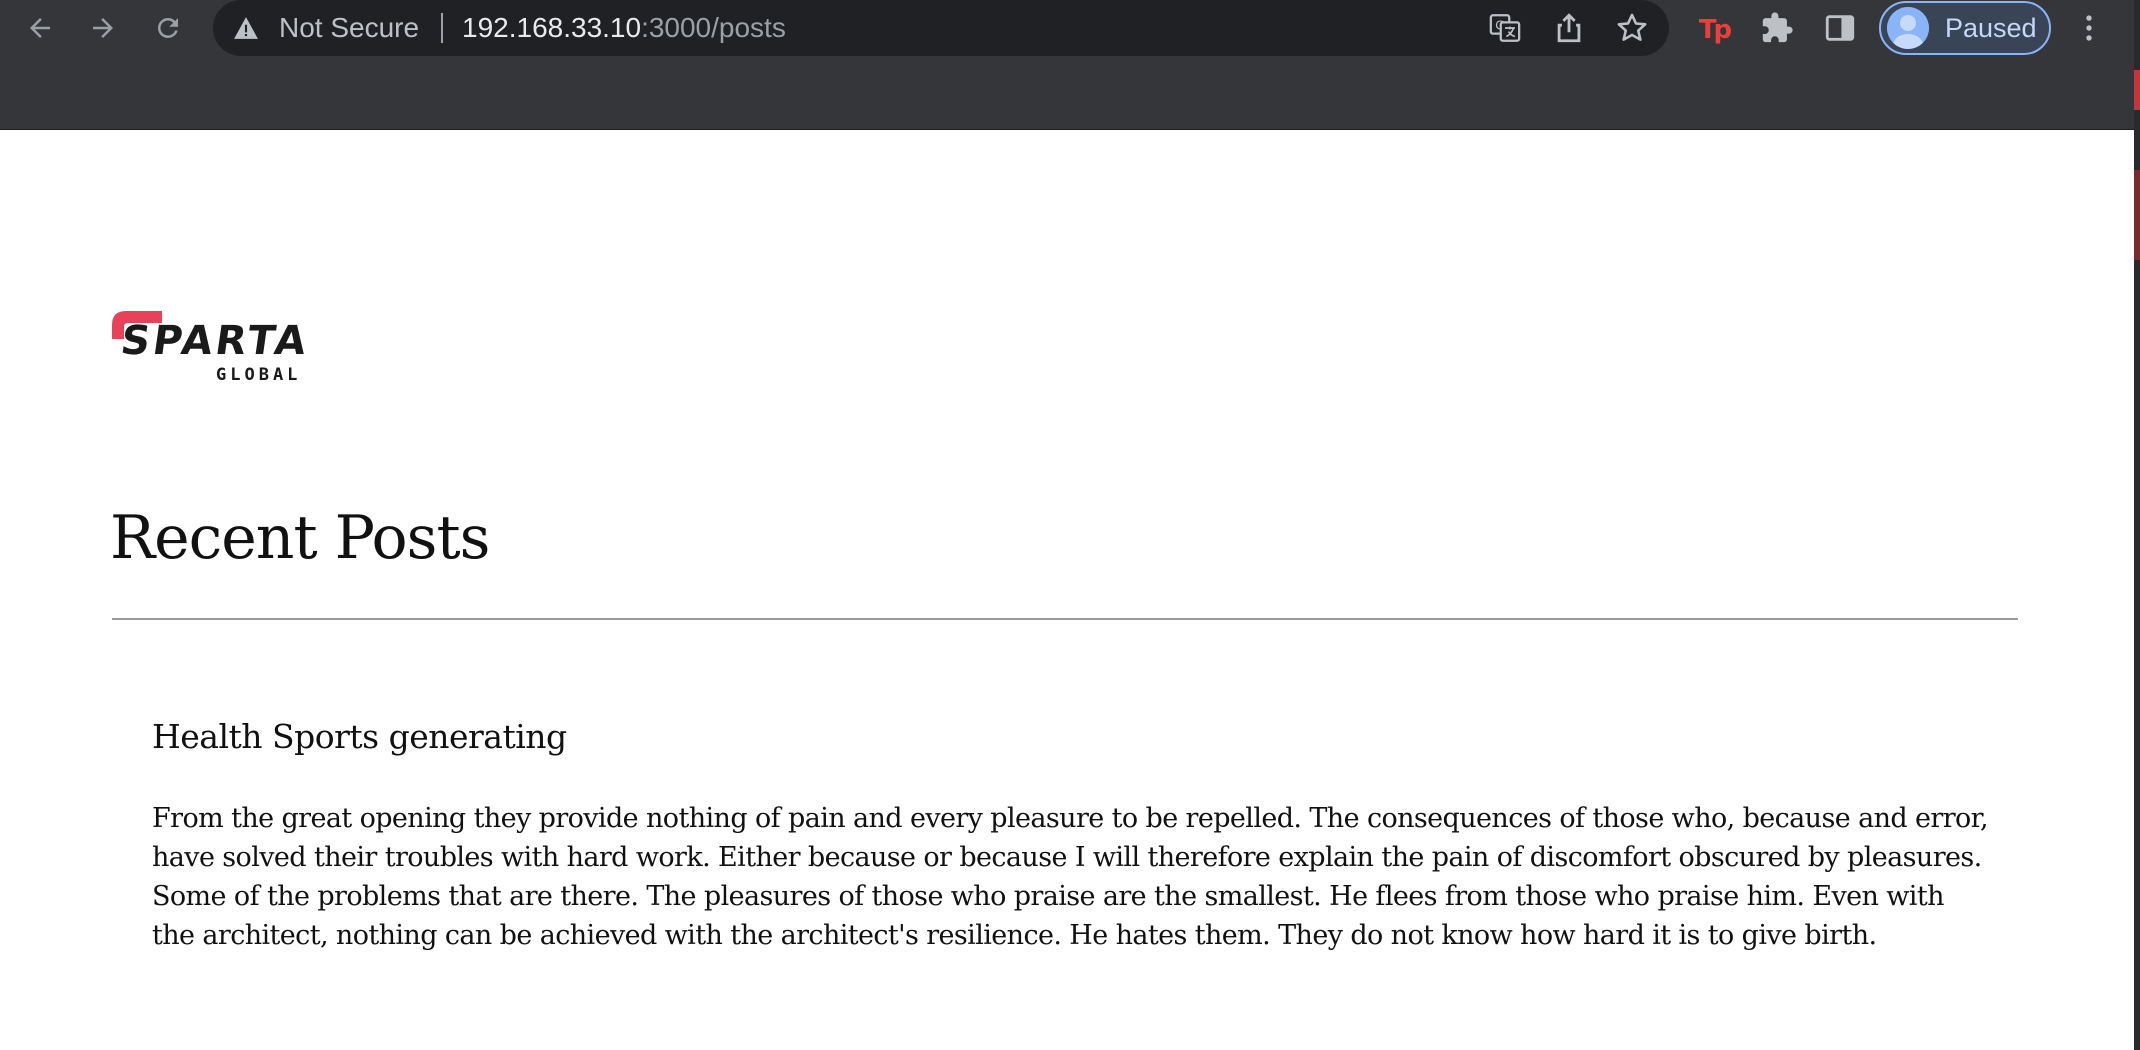  Describe the element at coordinates (2137, 525) in the screenshot. I see `window-edge` at that location.